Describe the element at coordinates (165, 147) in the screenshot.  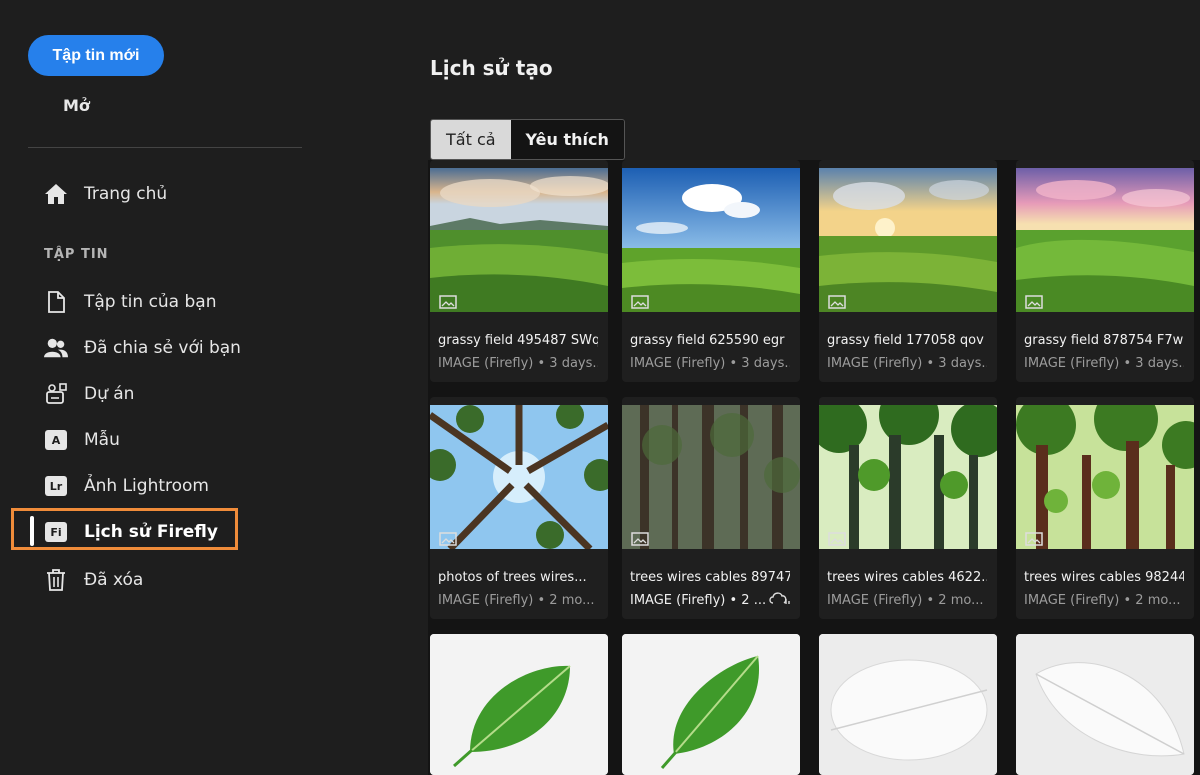
I see `sidebar-divider` at that location.